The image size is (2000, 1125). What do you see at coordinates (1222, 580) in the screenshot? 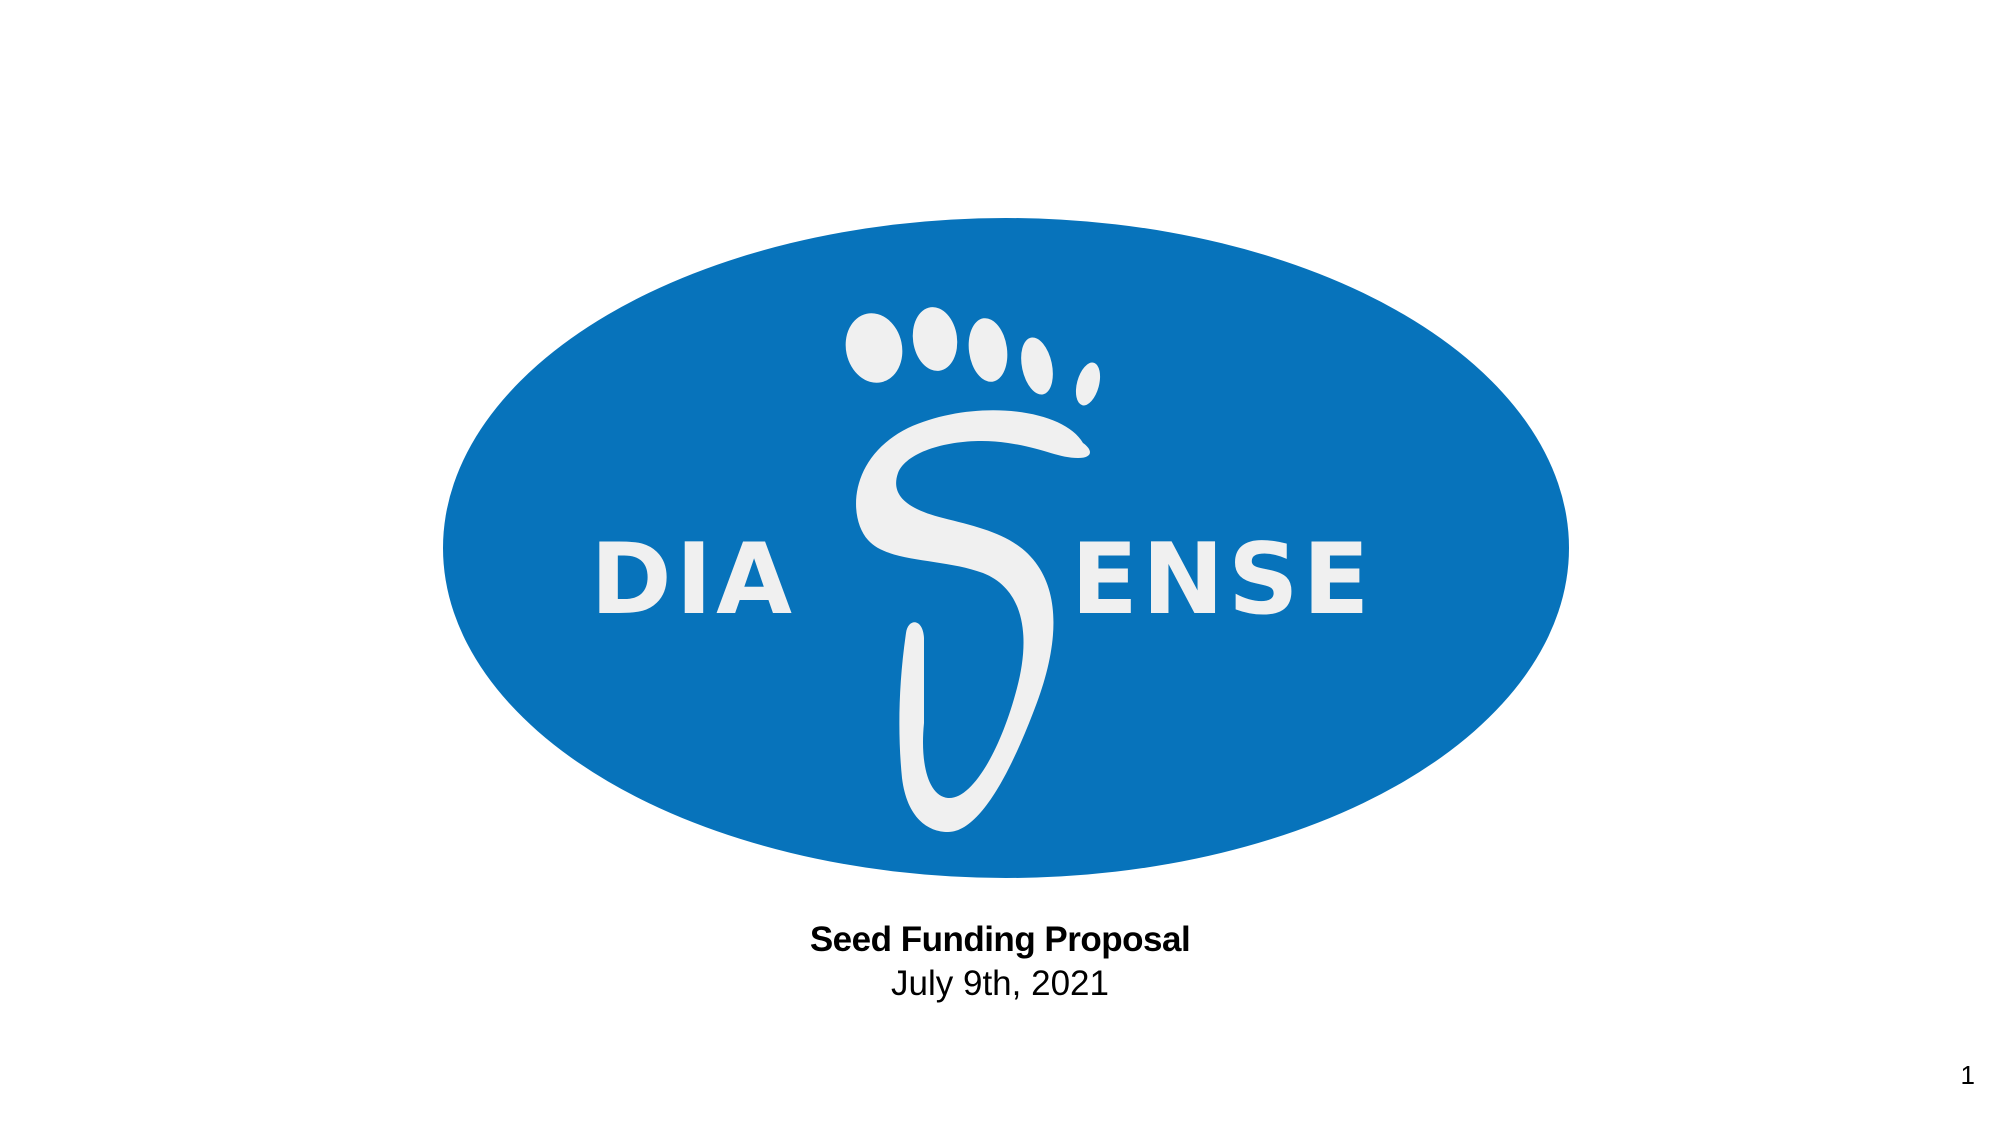
I see `logo-text-right: ENSE` at bounding box center [1222, 580].